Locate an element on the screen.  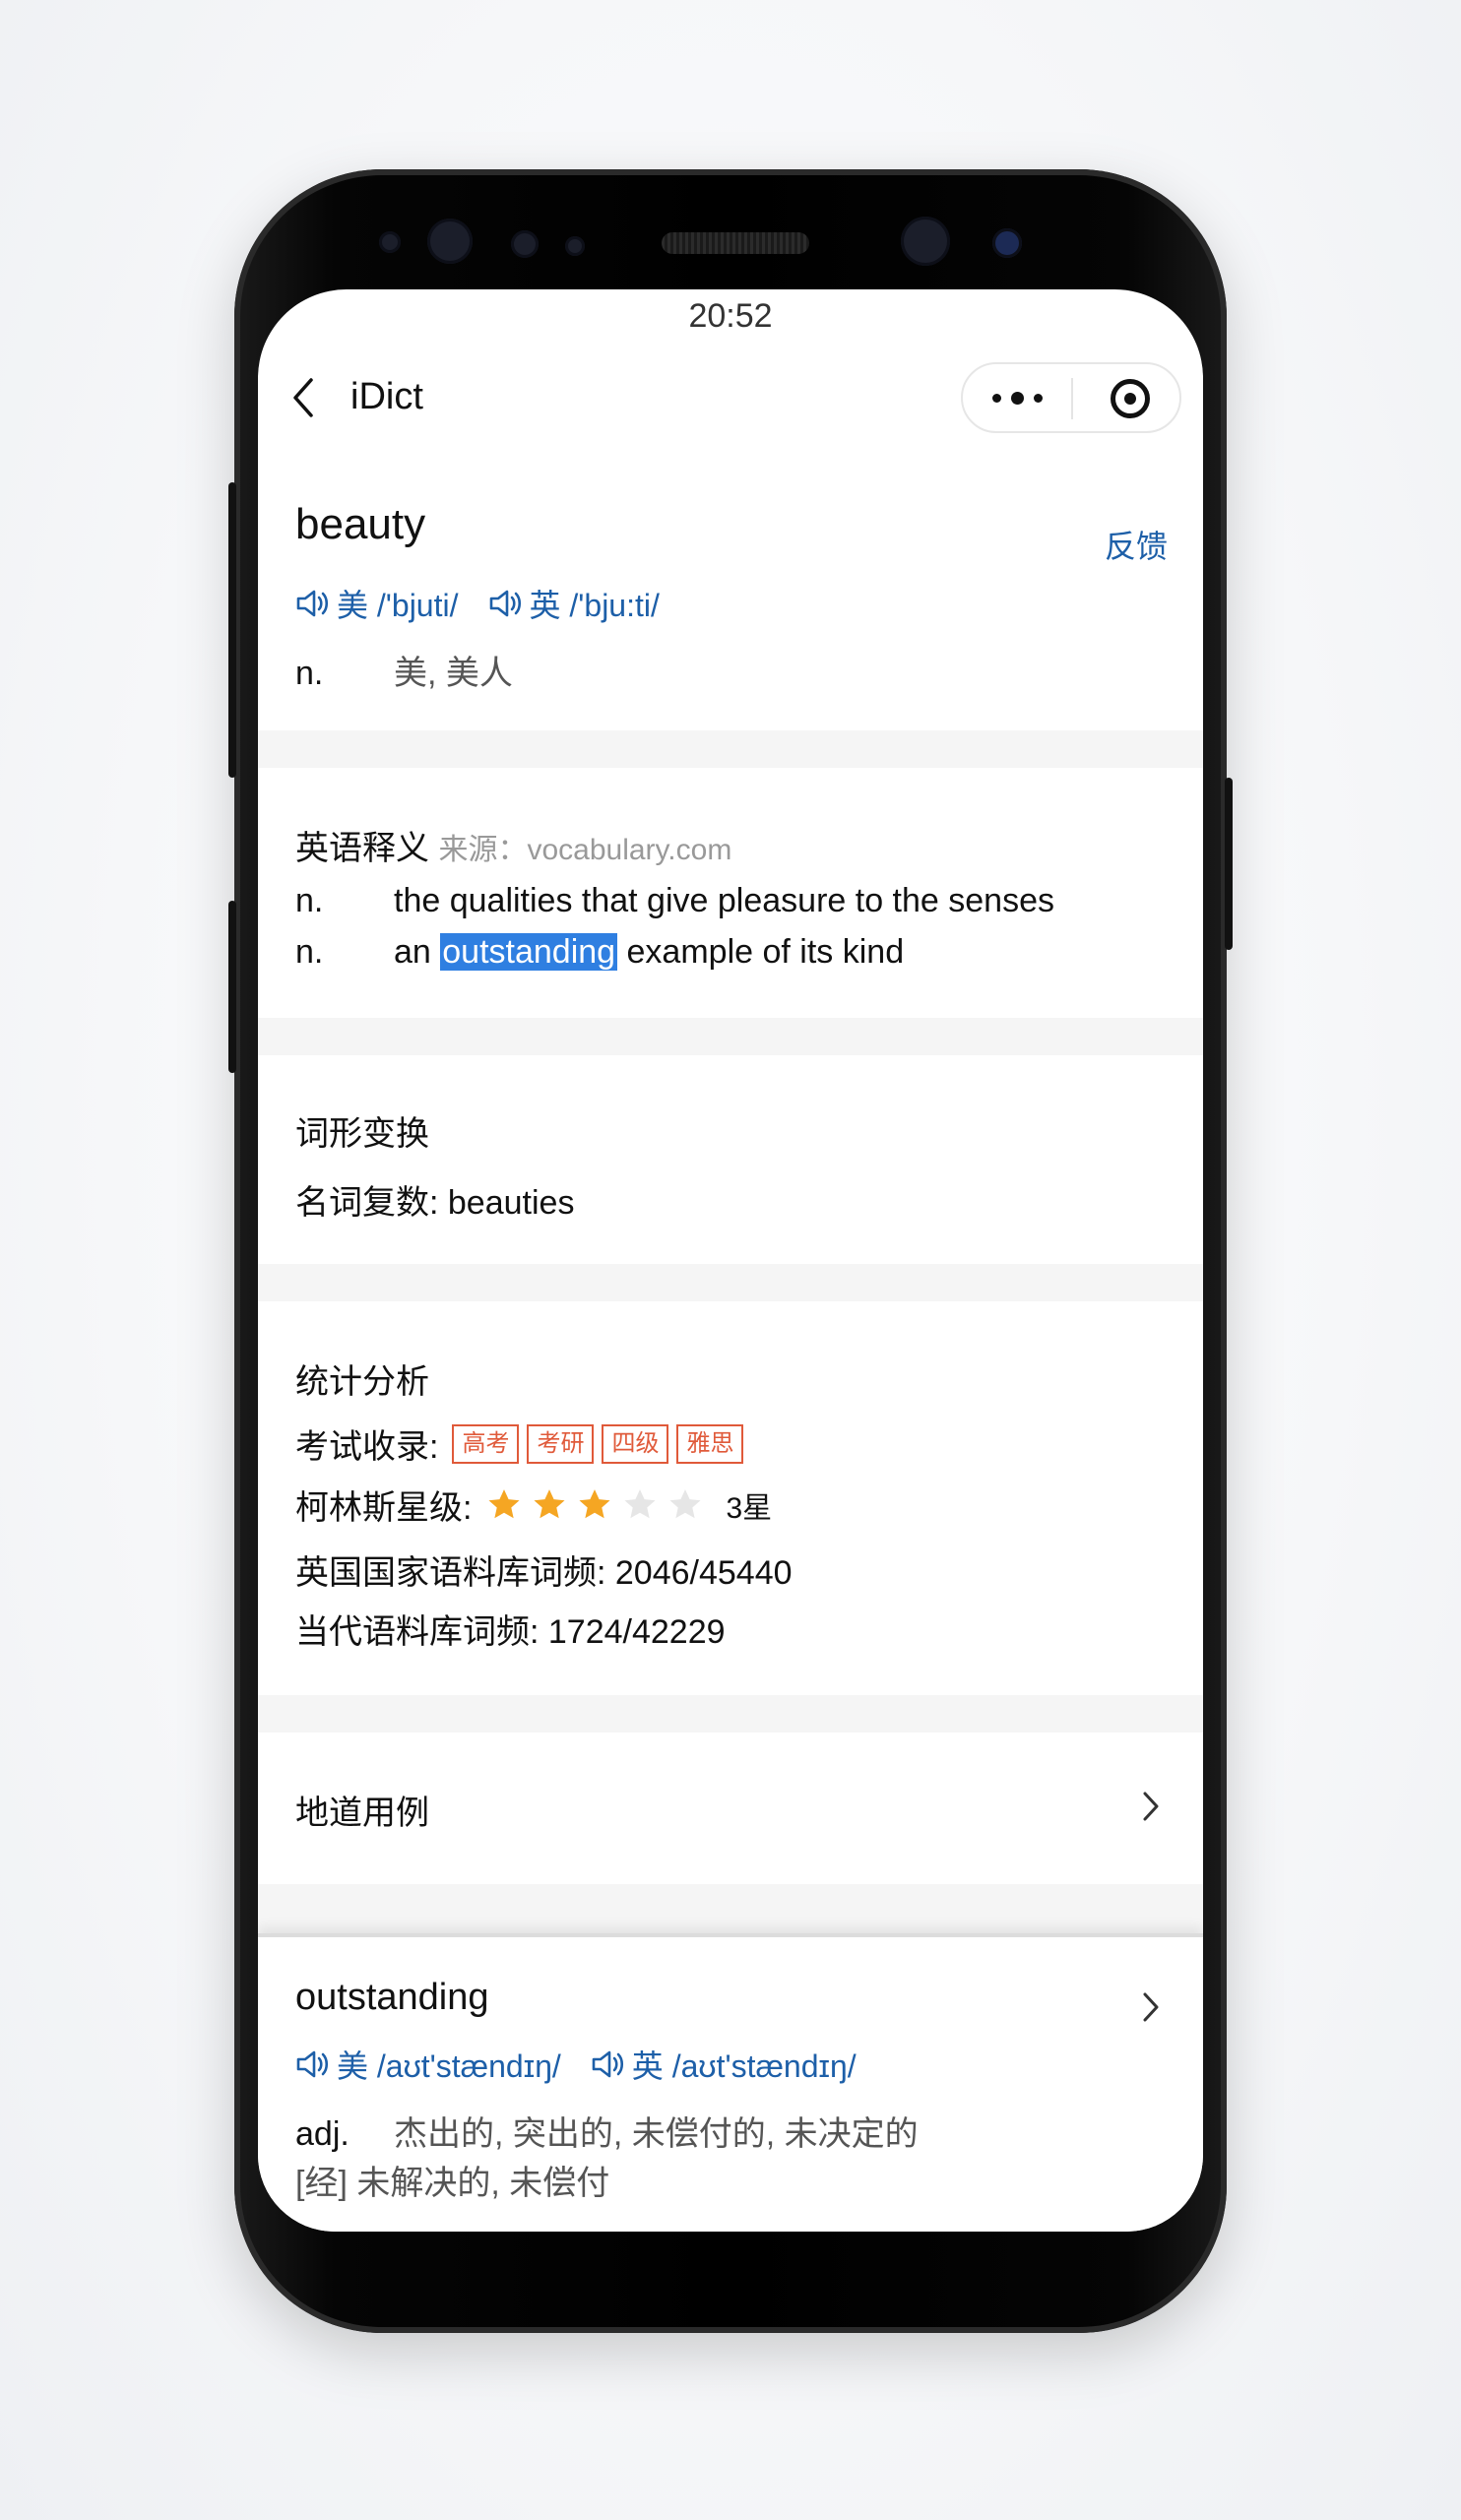
mini-program-capsule is located at coordinates (1071, 397).